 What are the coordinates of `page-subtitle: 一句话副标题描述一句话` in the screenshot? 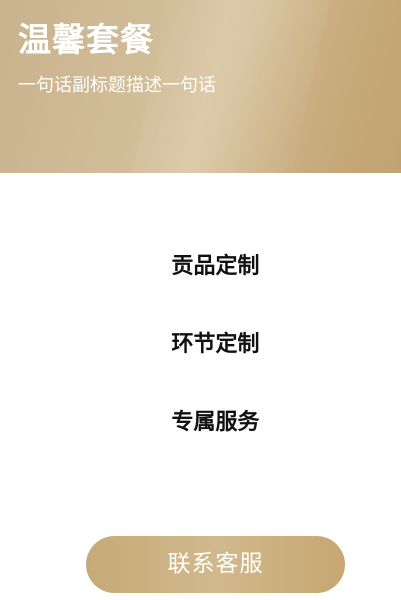 It's located at (117, 85).